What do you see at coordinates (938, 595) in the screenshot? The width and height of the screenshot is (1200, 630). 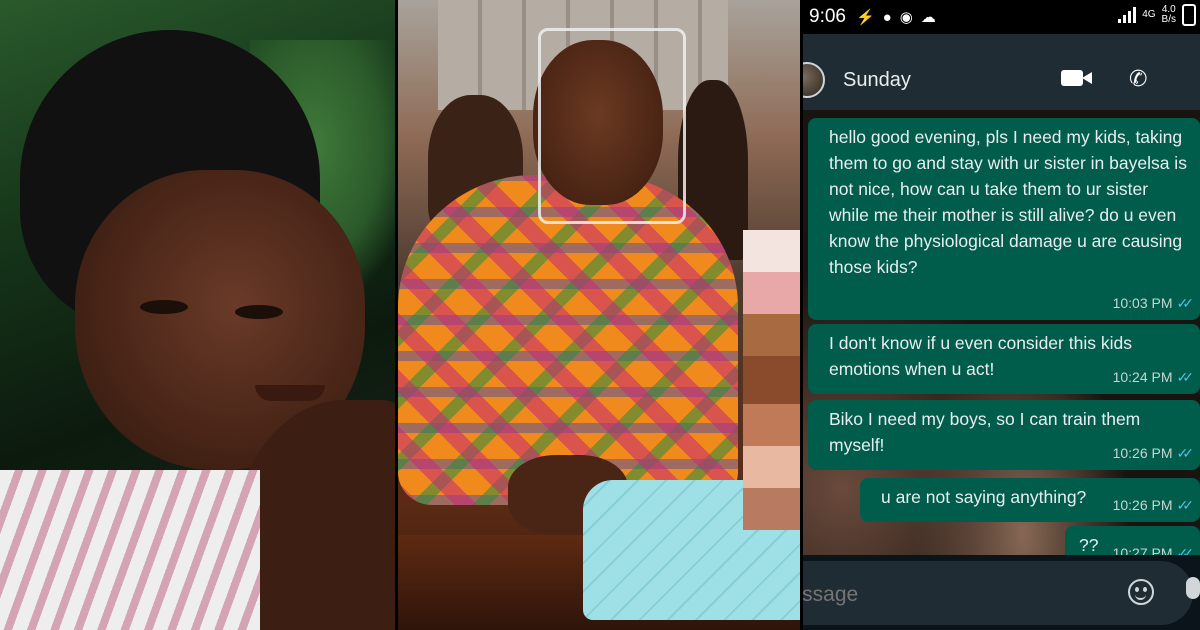 I see `message-input` at bounding box center [938, 595].